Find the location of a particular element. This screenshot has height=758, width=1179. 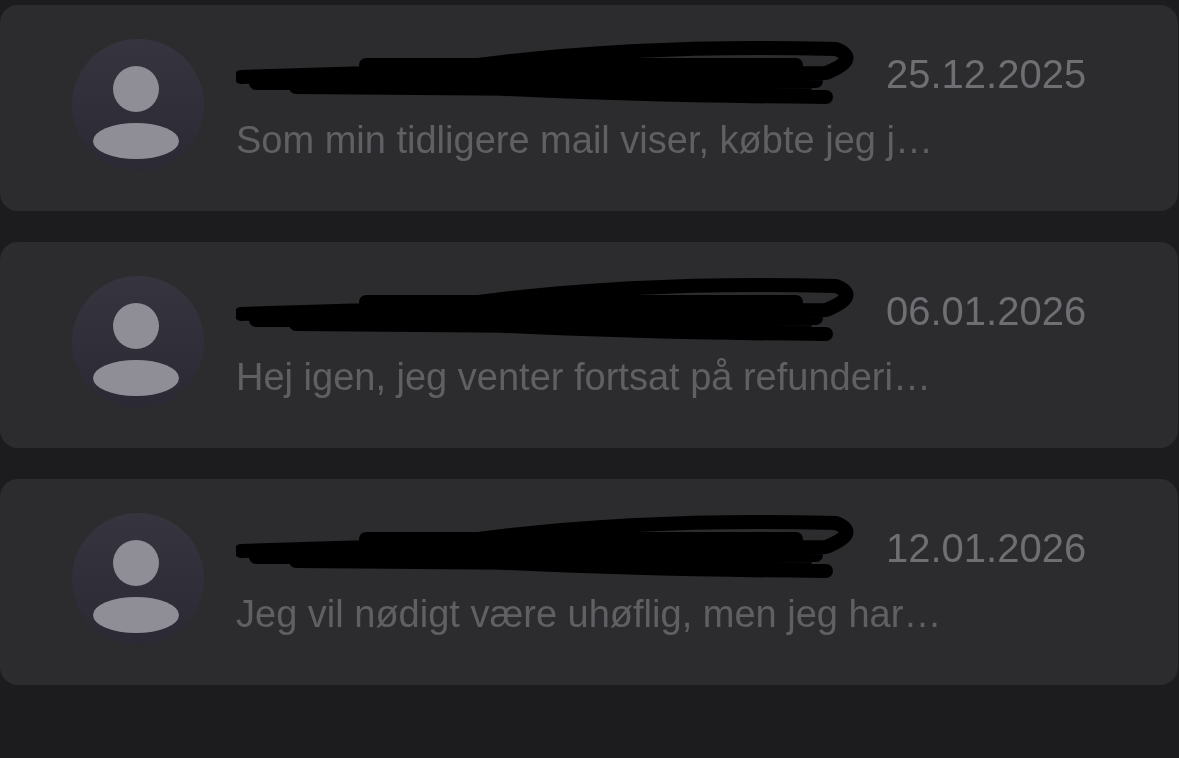

message-date: 12.01.2026 is located at coordinates (986, 548).